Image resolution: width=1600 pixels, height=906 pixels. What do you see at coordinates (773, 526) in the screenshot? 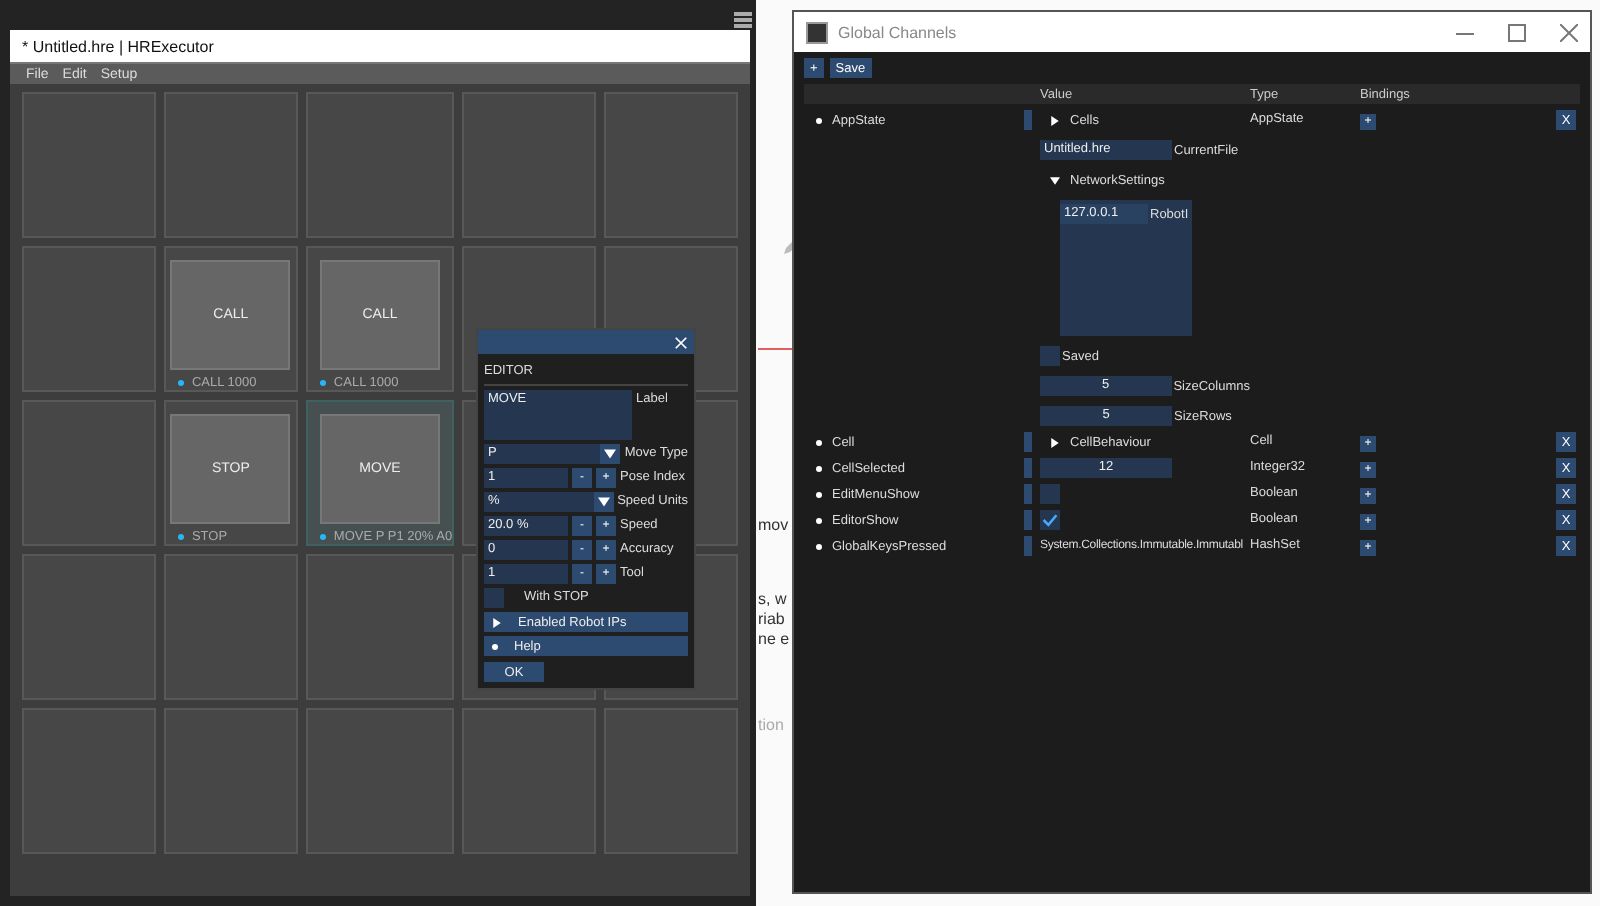
I see `page-text: mov` at bounding box center [773, 526].